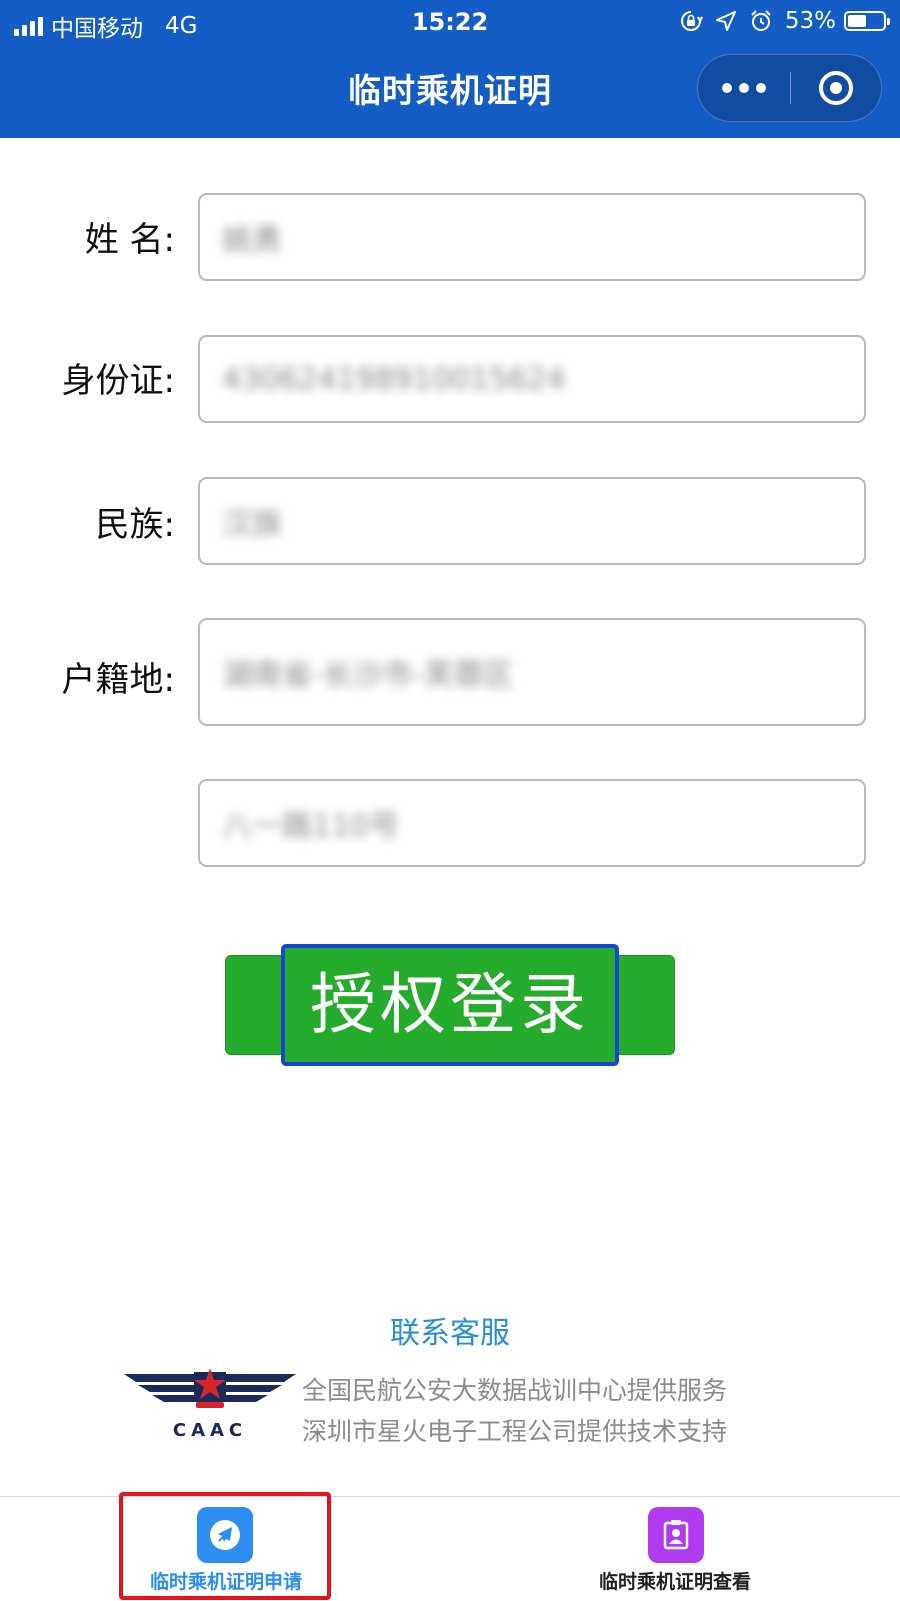  Describe the element at coordinates (225, 1535) in the screenshot. I see `airplane-icon` at that location.